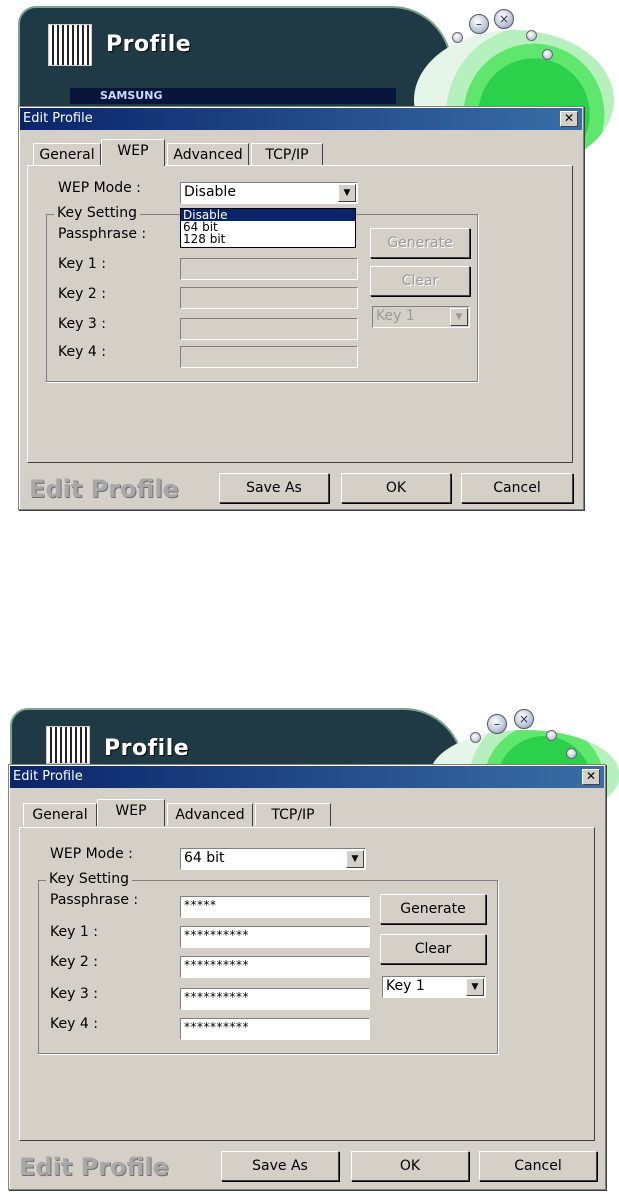 The height and width of the screenshot is (1194, 619). What do you see at coordinates (269, 193) in the screenshot?
I see `wep-mode-select: Disable ▼` at bounding box center [269, 193].